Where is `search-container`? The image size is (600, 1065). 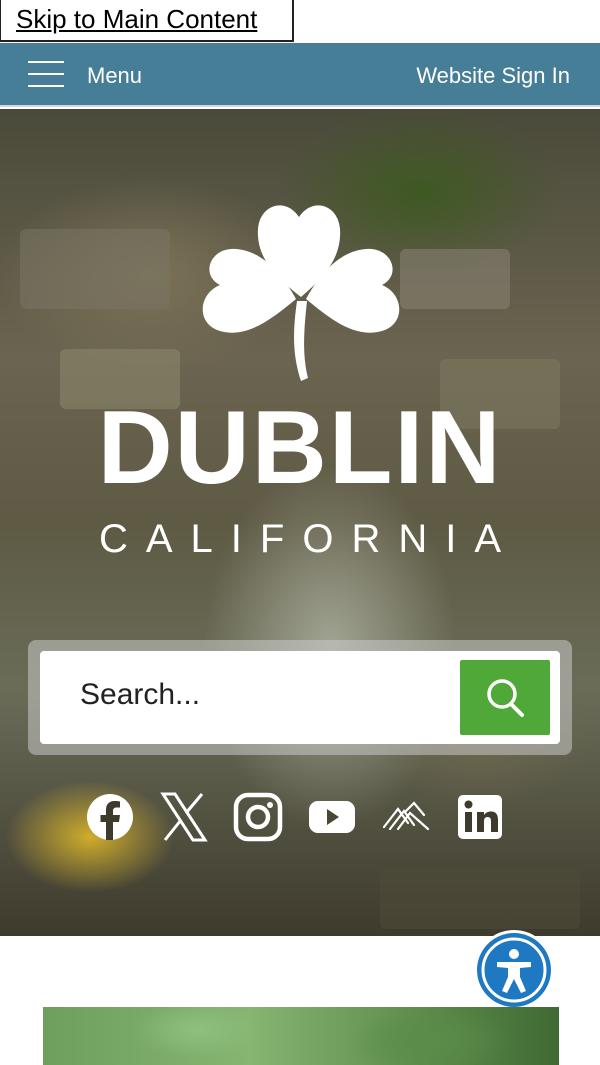 search-container is located at coordinates (300, 697).